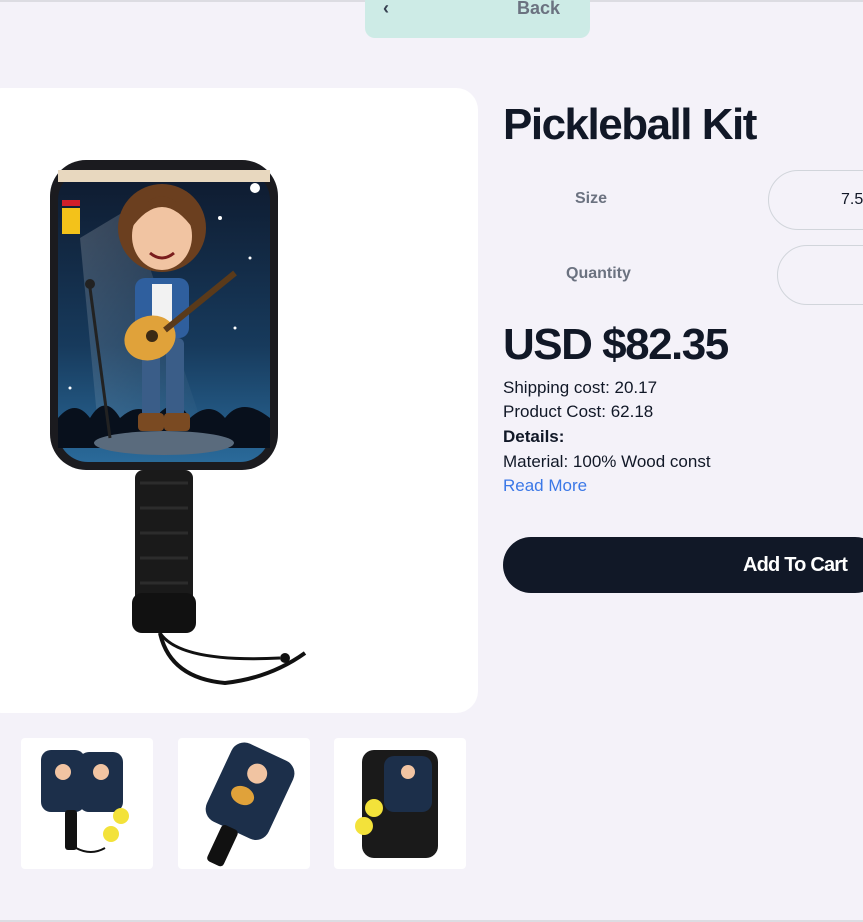  Describe the element at coordinates (386, 9) in the screenshot. I see `chevron-left-icon: ‹` at that location.